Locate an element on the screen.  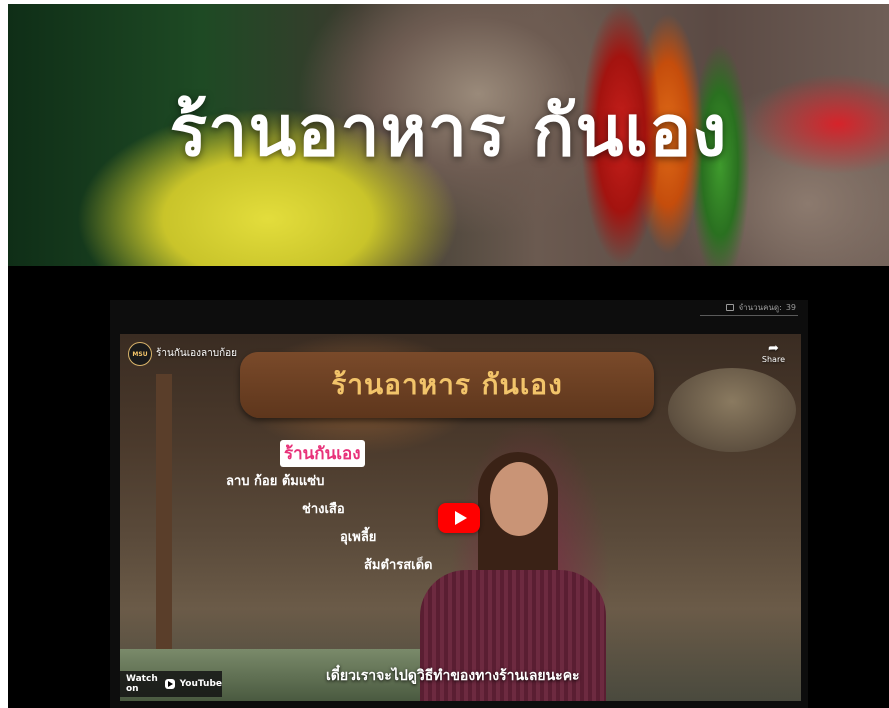
menu-board-line: ช่างเสือ is located at coordinates (323, 509).